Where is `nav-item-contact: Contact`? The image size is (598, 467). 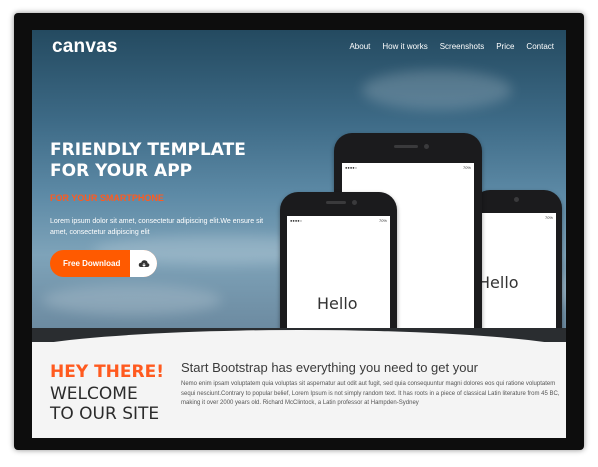
nav-item-contact: Contact is located at coordinates (540, 46).